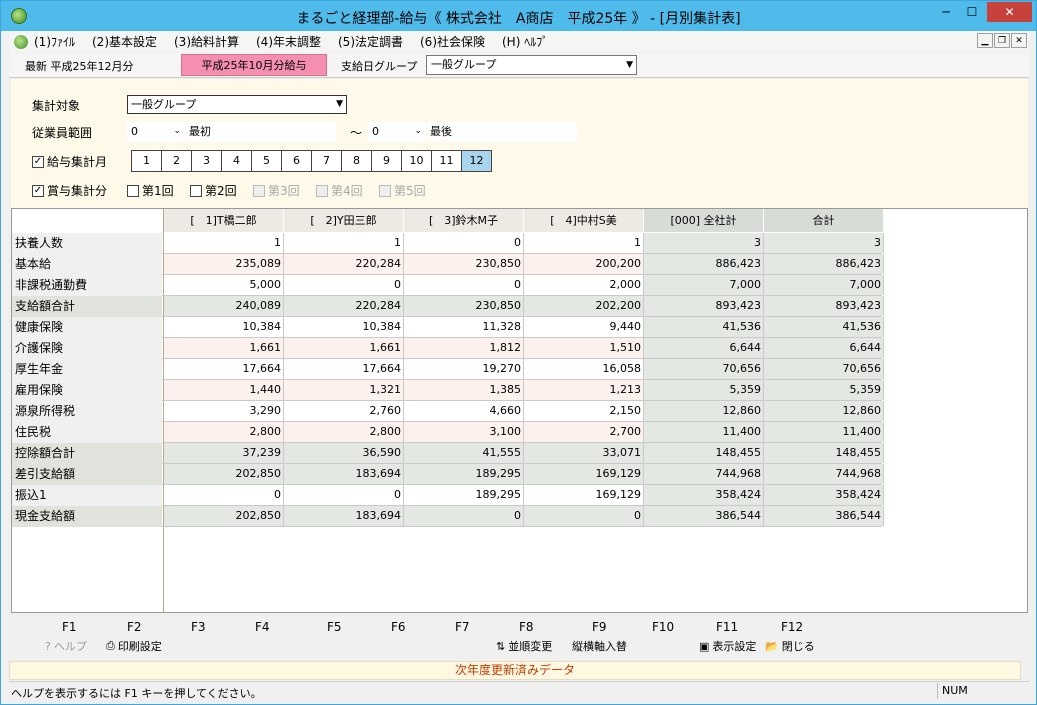  I want to click on month-button-5: 5, so click(266, 161).